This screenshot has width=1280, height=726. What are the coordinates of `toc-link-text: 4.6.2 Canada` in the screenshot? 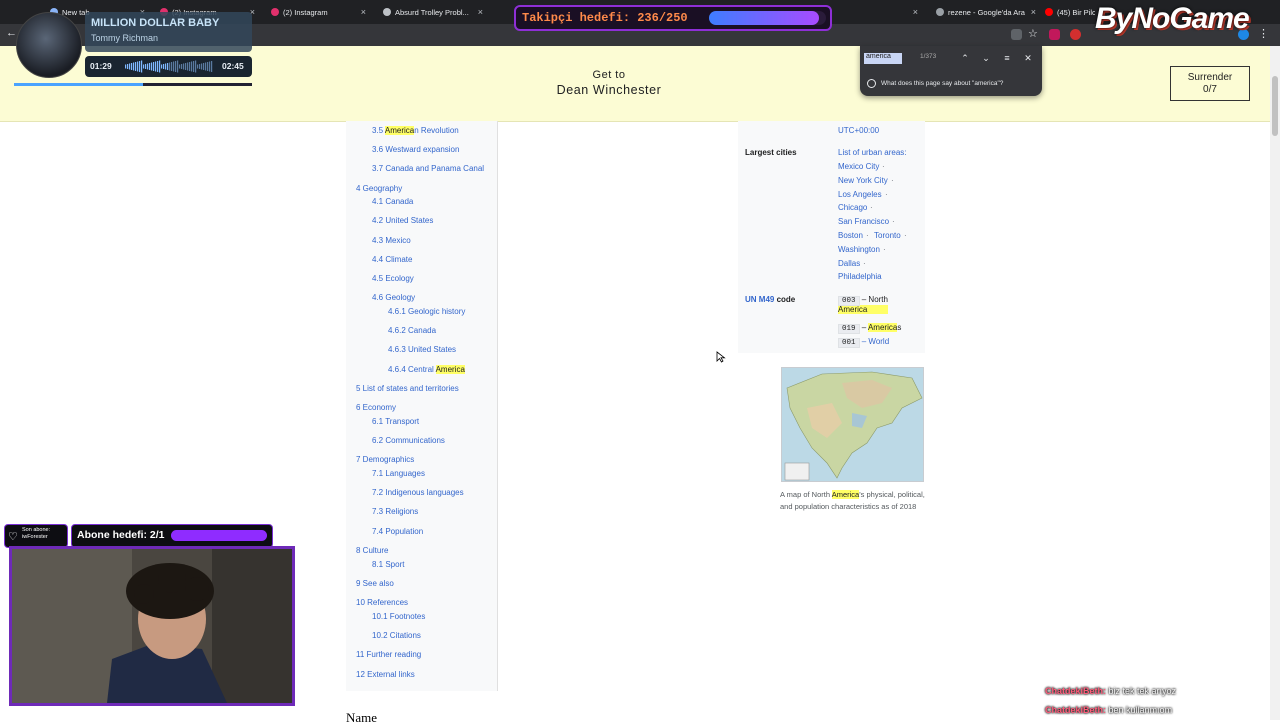 It's located at (412, 330).